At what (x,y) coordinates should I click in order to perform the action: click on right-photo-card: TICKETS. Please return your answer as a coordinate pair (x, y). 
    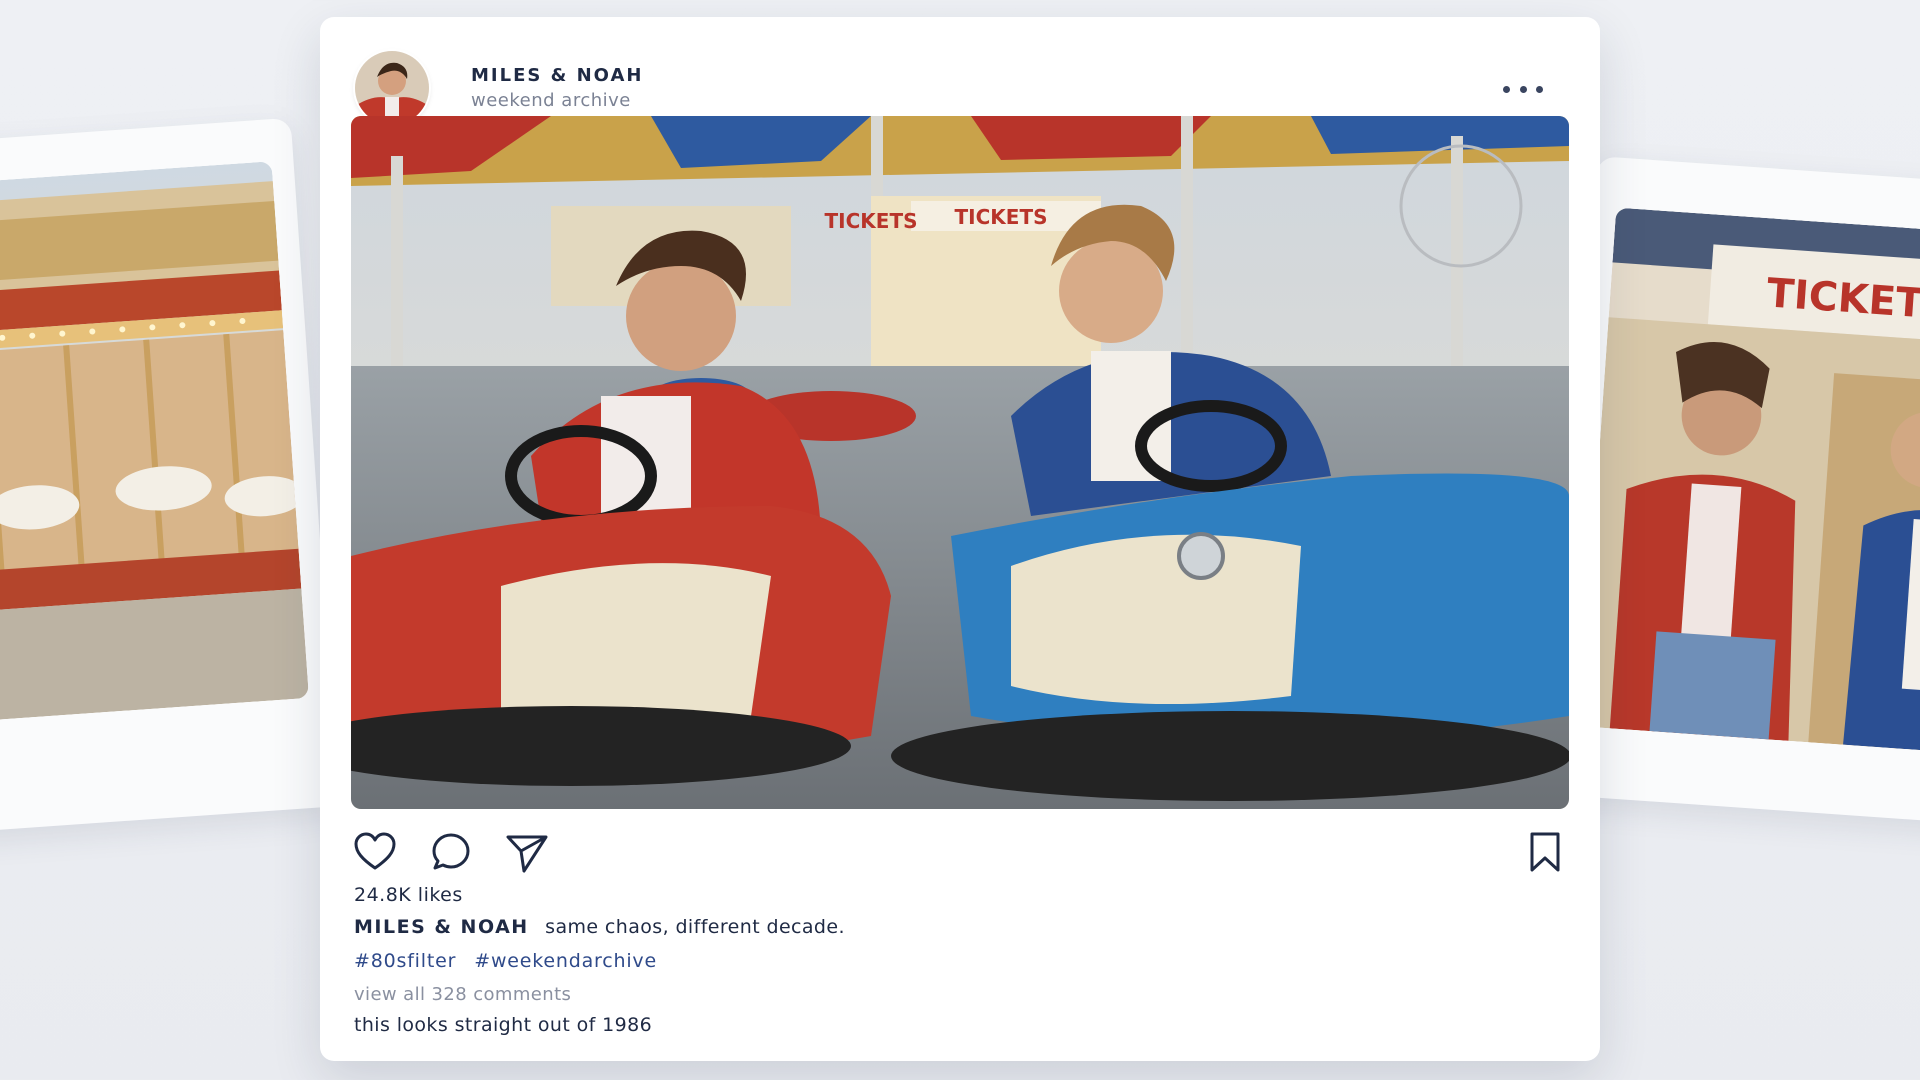
    Looking at the image, I should click on (1736, 490).